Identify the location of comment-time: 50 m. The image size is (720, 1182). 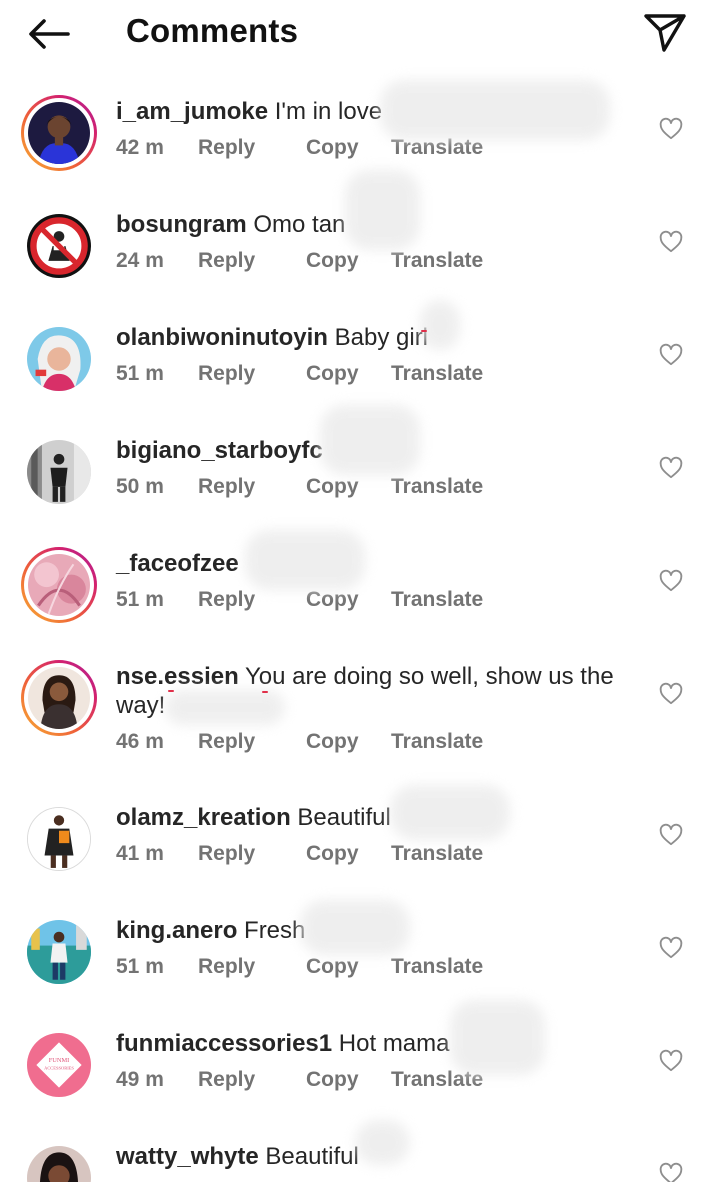
(140, 486).